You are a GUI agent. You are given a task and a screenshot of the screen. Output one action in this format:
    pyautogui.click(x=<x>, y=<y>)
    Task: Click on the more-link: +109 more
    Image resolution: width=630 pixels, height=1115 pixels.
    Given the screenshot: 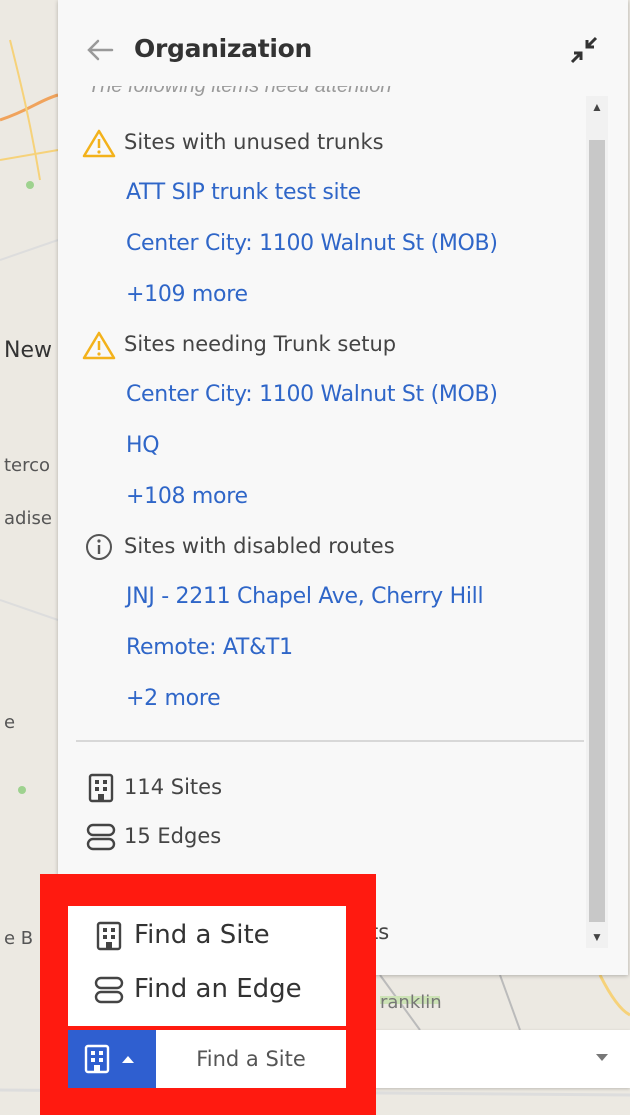 What is the action you would take?
    pyautogui.click(x=187, y=294)
    